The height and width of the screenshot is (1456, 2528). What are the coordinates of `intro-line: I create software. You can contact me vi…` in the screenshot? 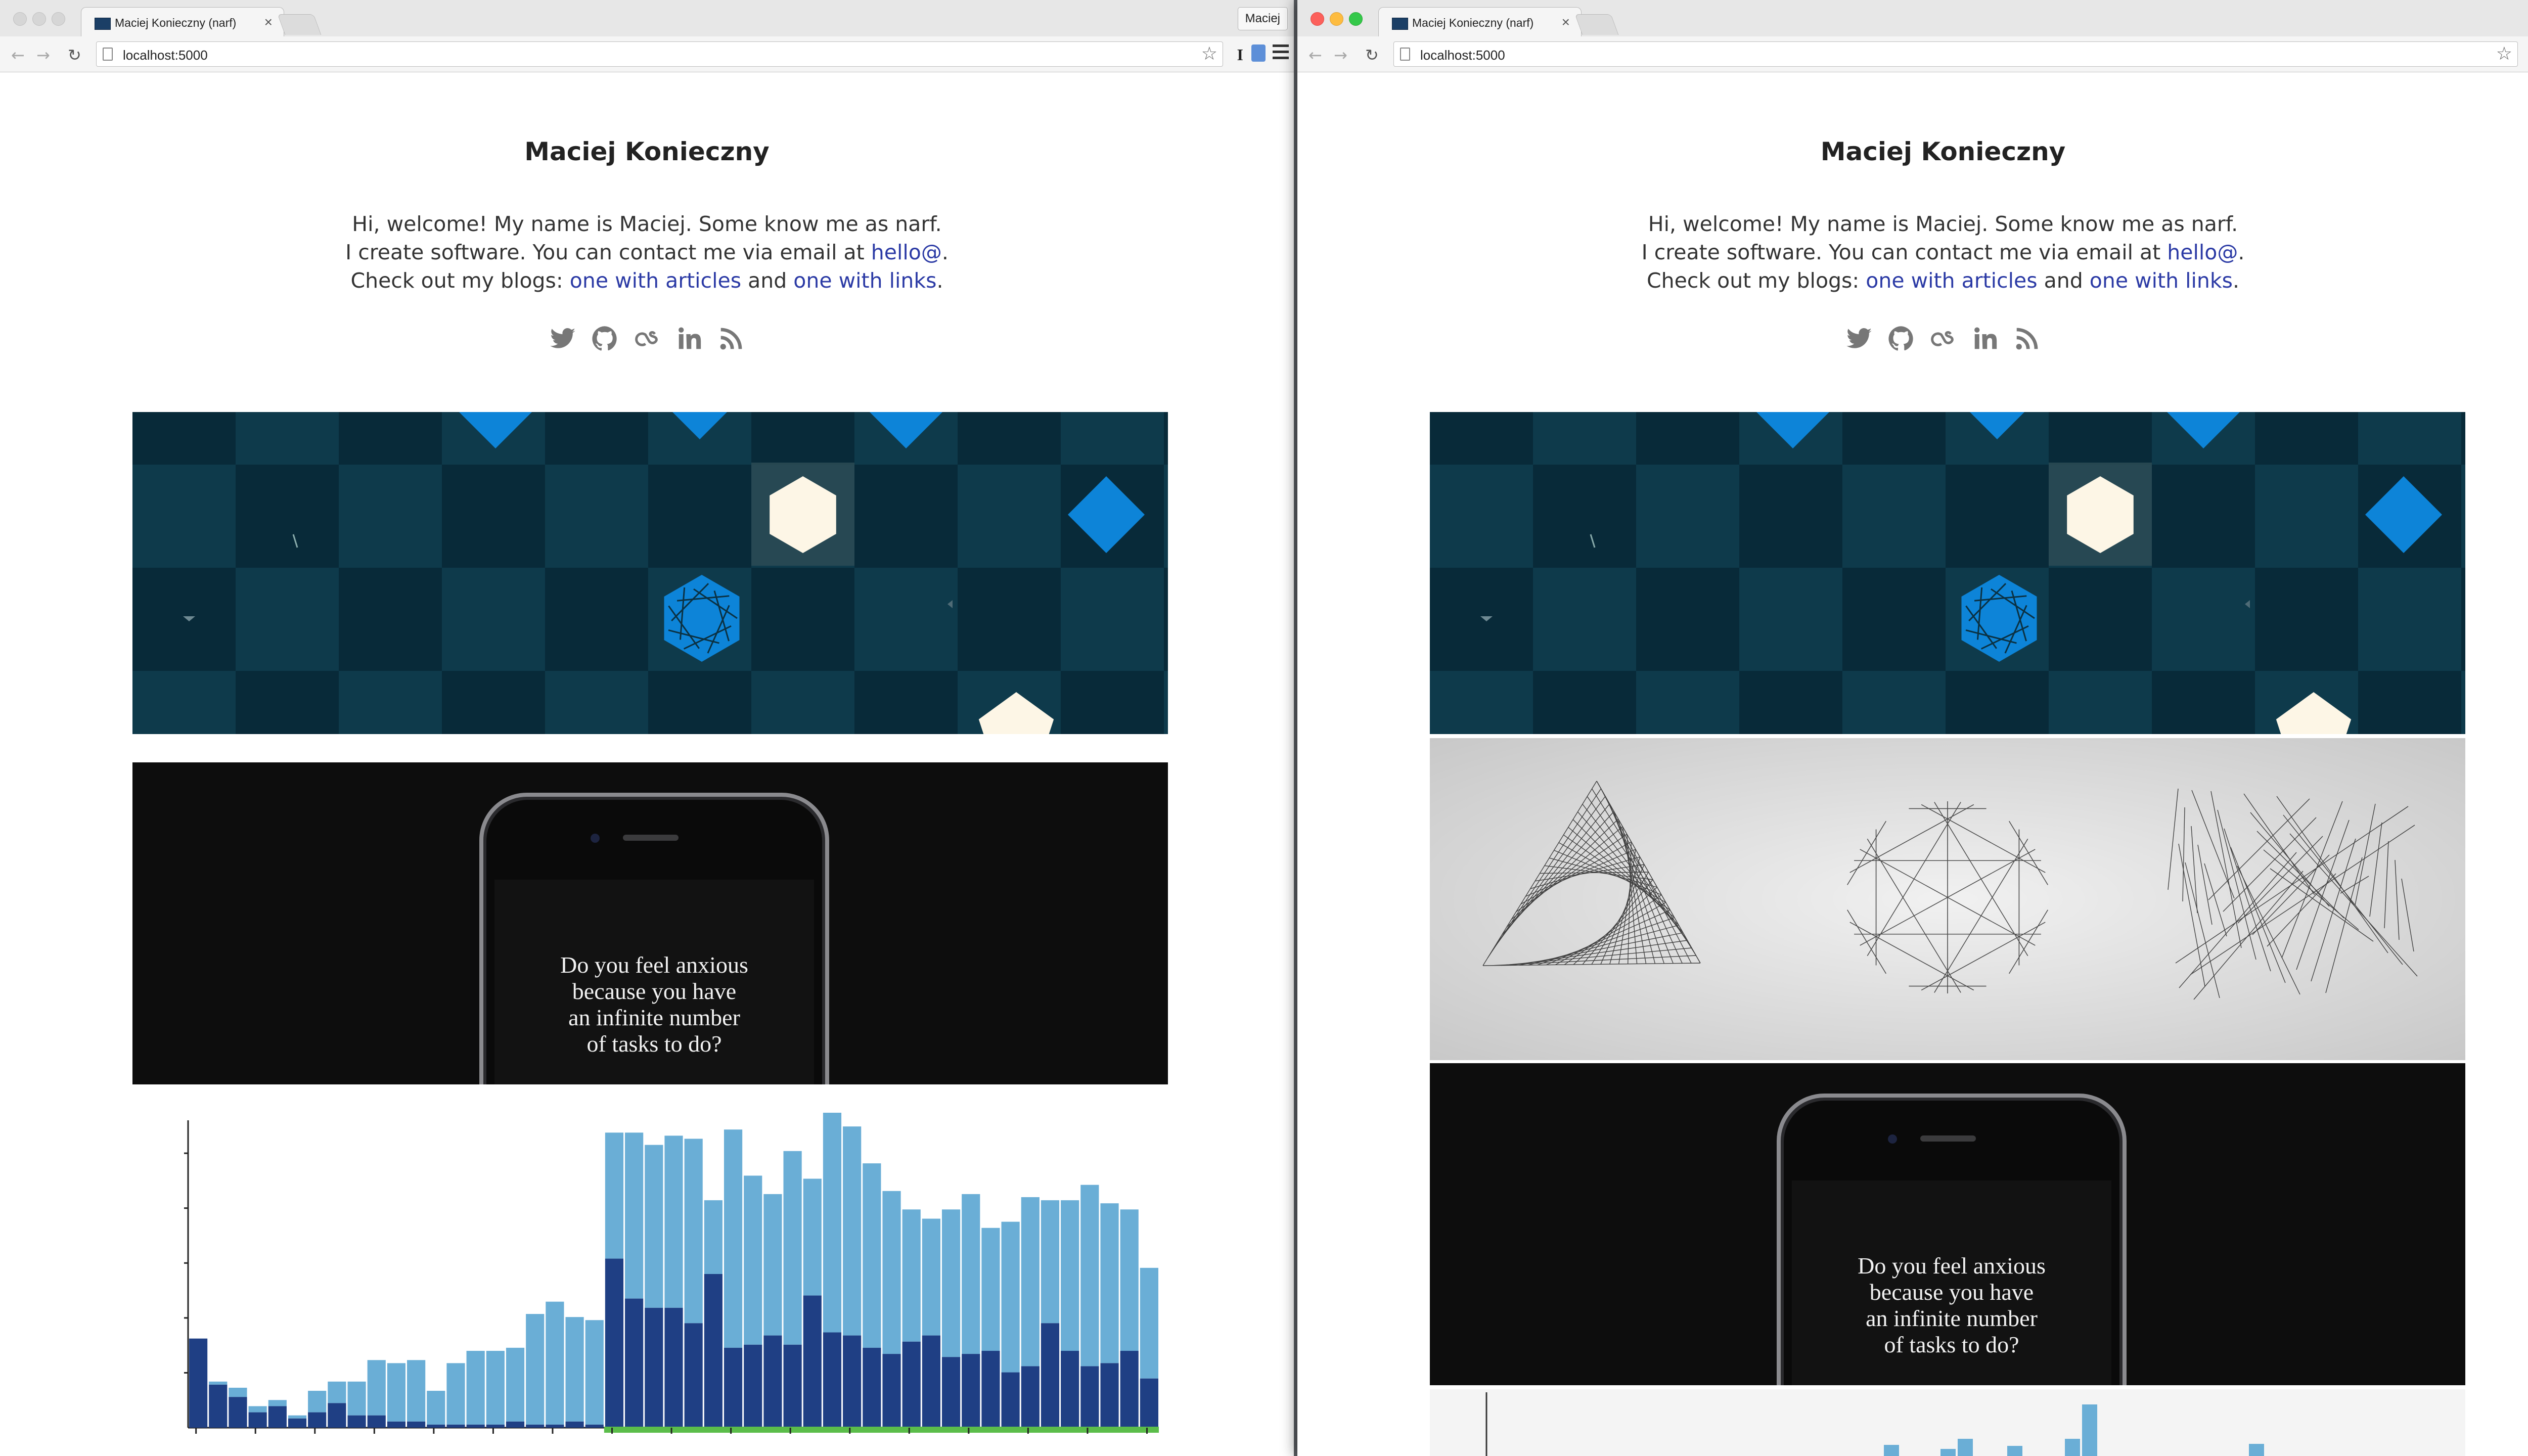 It's located at (647, 252).